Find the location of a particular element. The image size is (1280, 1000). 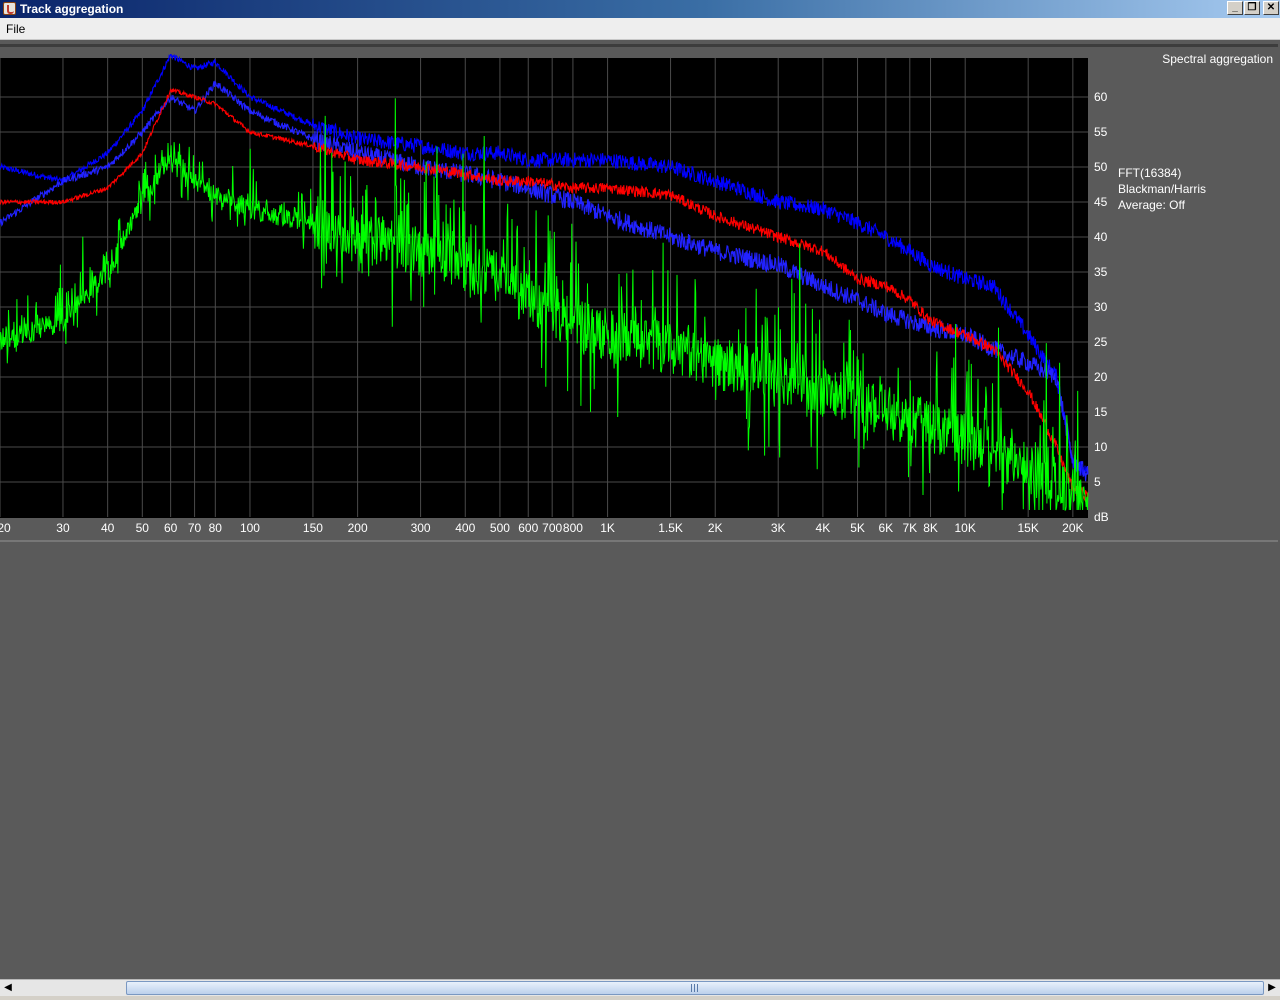

y-tick-label: 5 is located at coordinates (1097, 482).